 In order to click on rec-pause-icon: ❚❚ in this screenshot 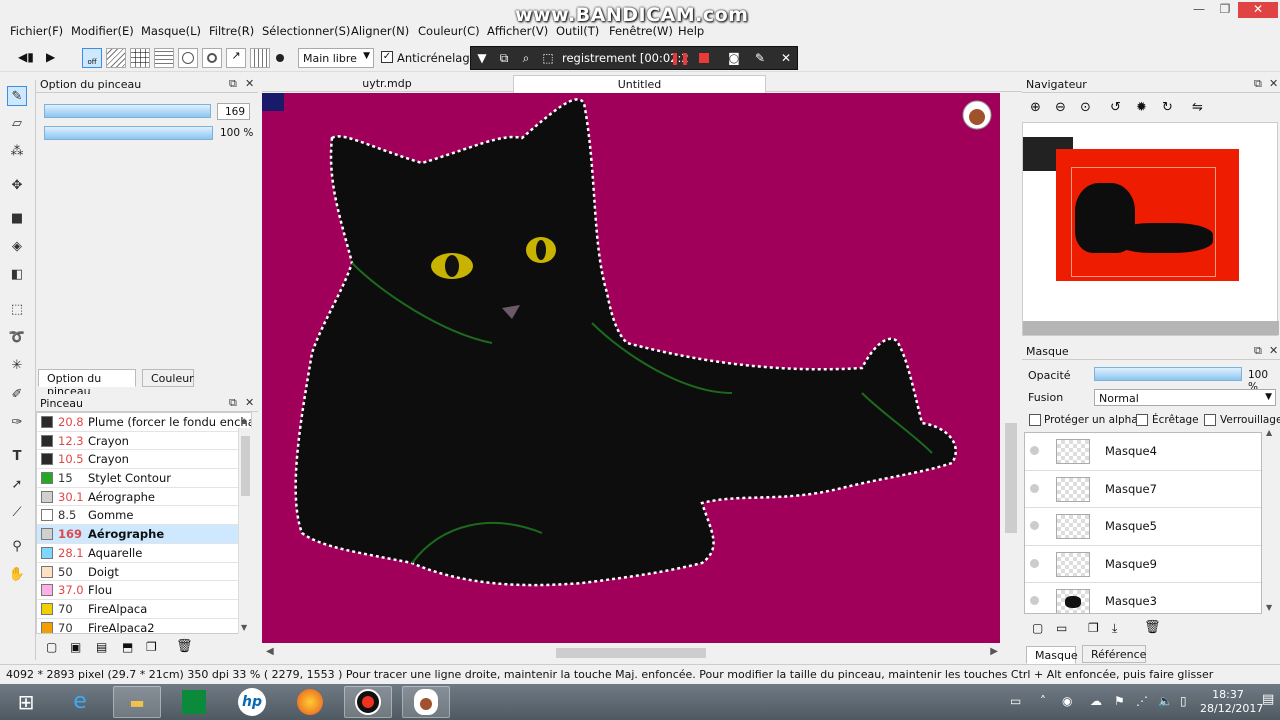, I will do `click(680, 58)`.